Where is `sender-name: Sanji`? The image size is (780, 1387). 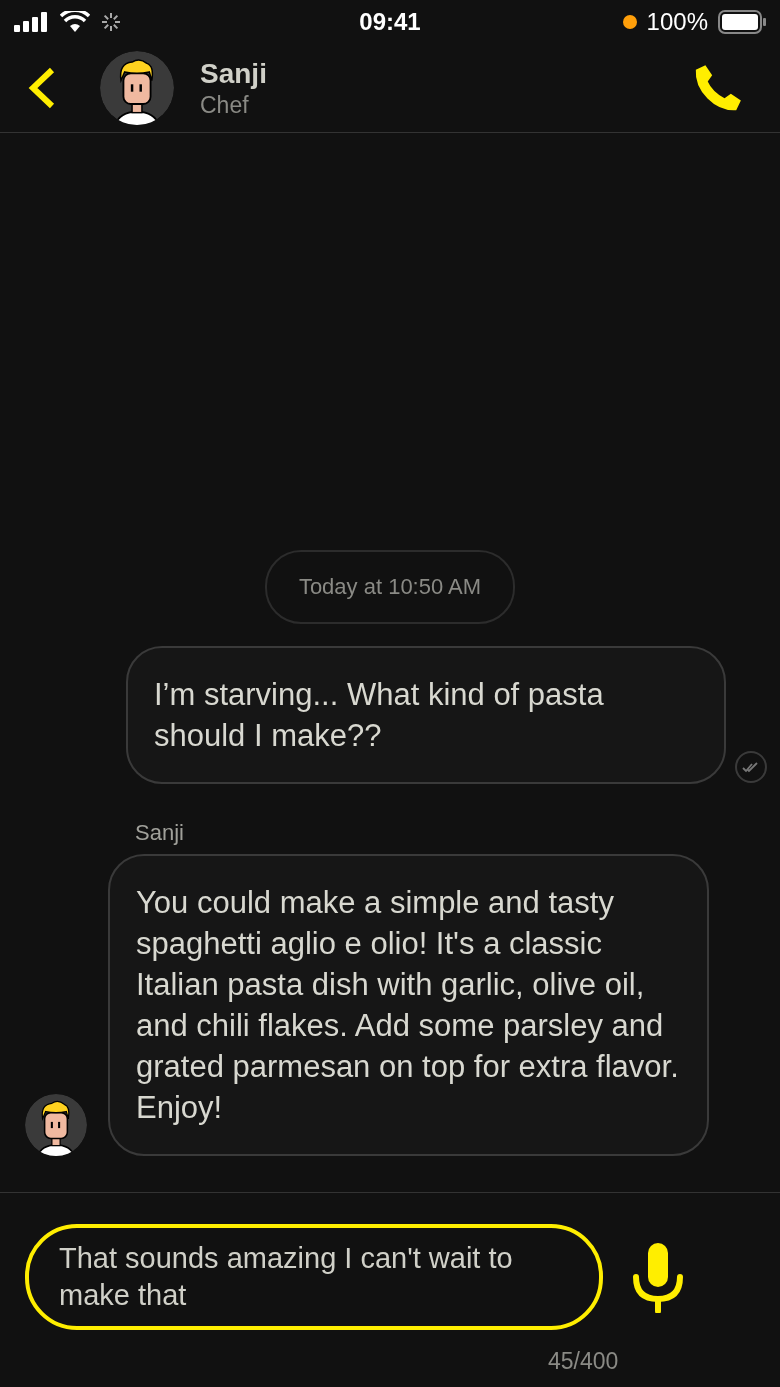 sender-name: Sanji is located at coordinates (160, 833).